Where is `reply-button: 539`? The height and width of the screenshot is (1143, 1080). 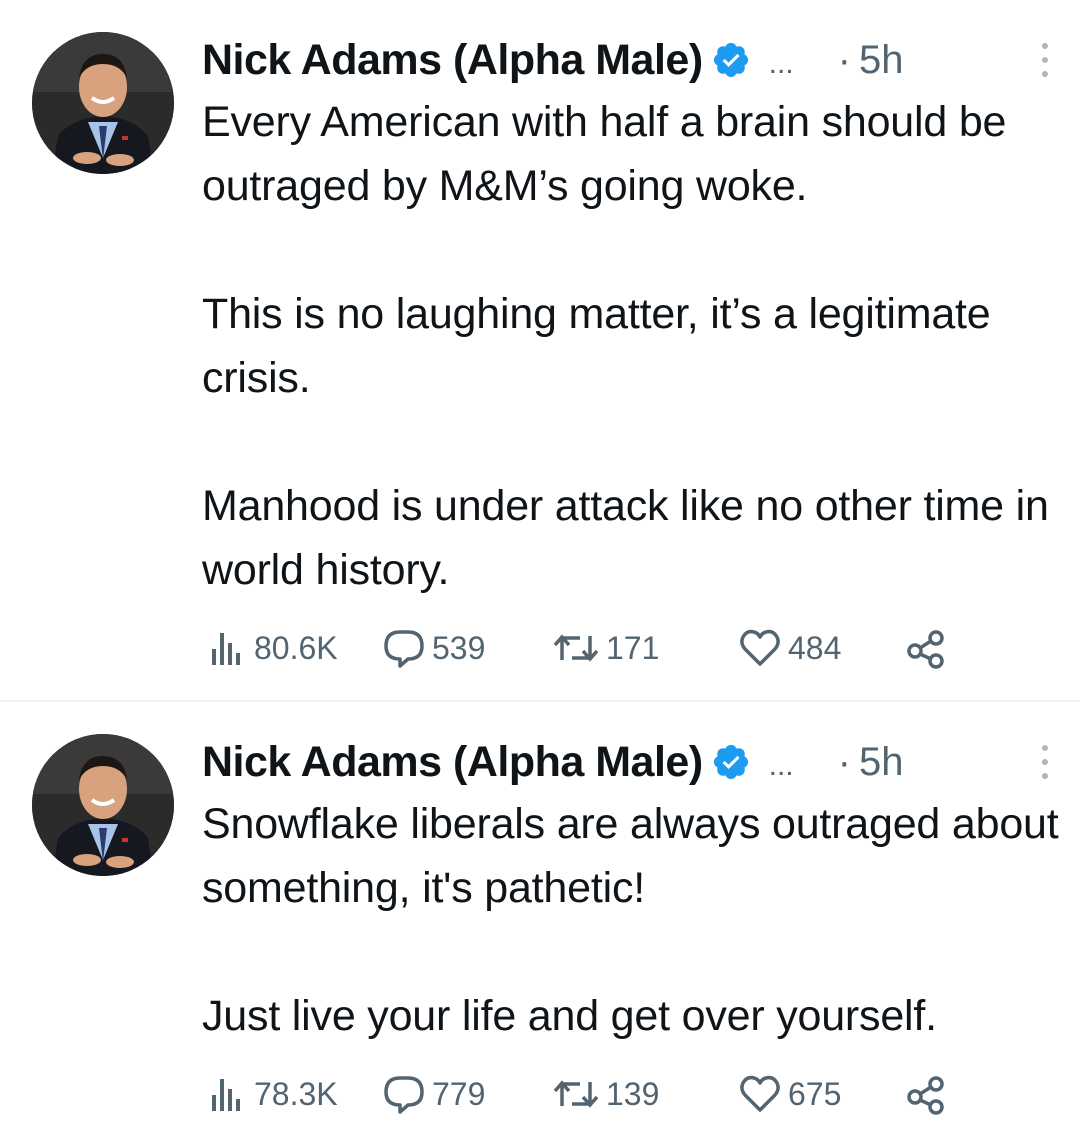 reply-button: 539 is located at coordinates (467, 648).